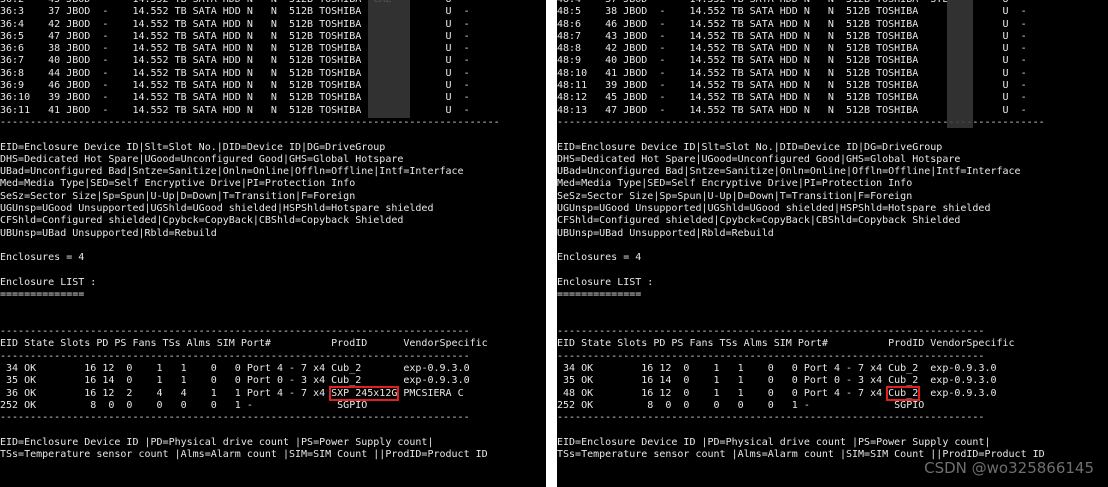  Describe the element at coordinates (903, 393) in the screenshot. I see `prod-id-highlighted: Cub_2` at that location.